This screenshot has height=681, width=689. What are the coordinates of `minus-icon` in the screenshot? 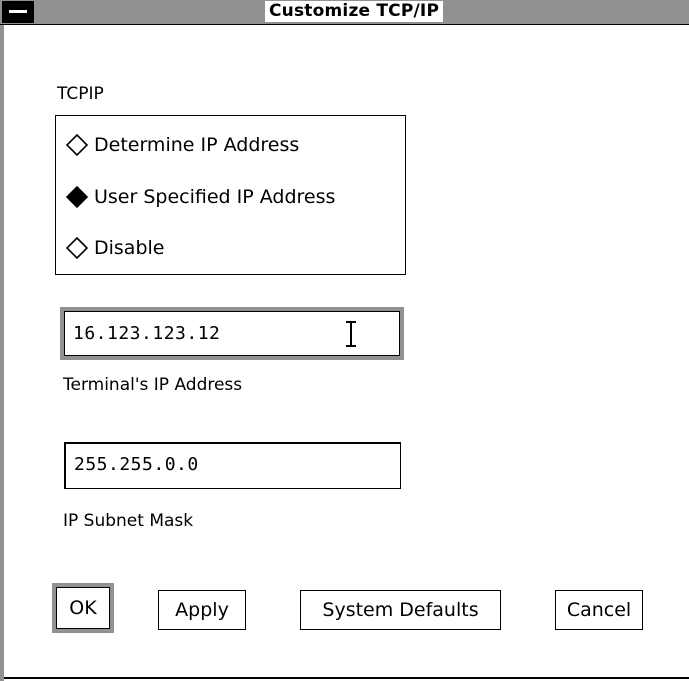 It's located at (18, 11).